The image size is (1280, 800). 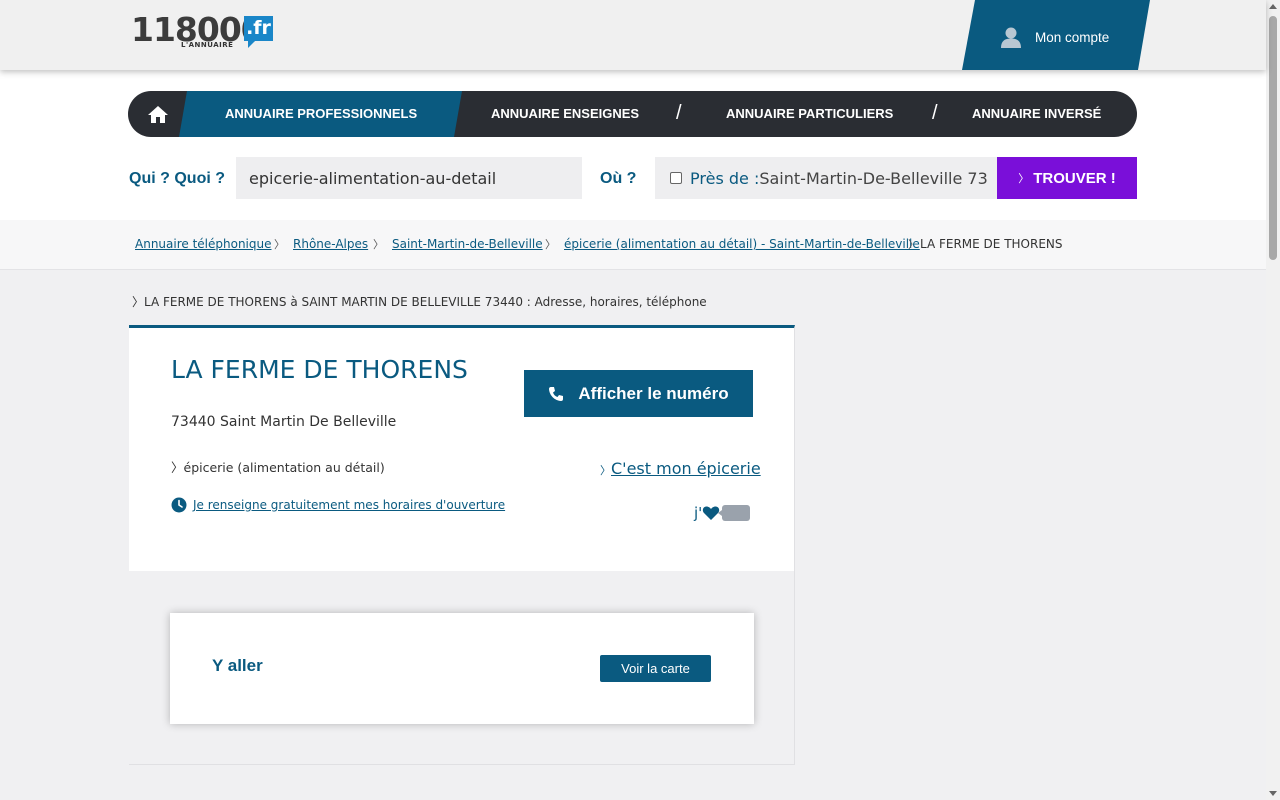 I want to click on scroll-thumb, so click(x=1273, y=138).